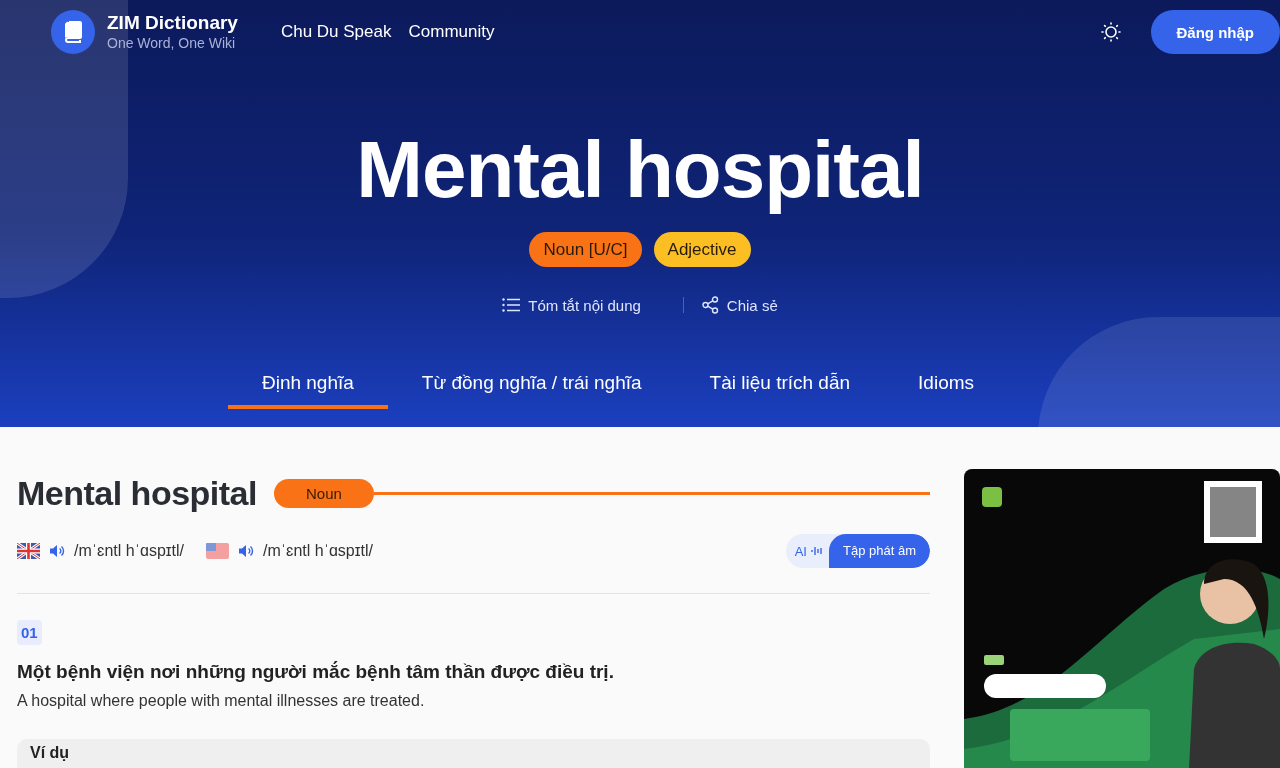 Image resolution: width=1280 pixels, height=768 pixels. I want to click on share-link: Chia sẻ, so click(752, 305).